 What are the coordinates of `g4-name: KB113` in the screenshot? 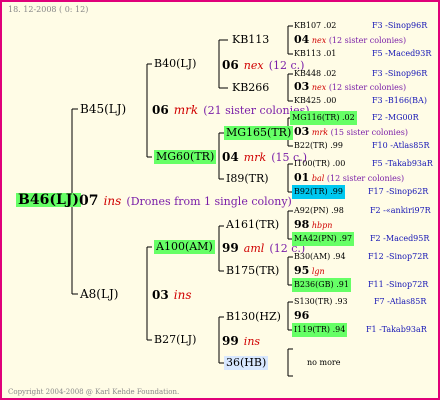 It's located at (308, 53).